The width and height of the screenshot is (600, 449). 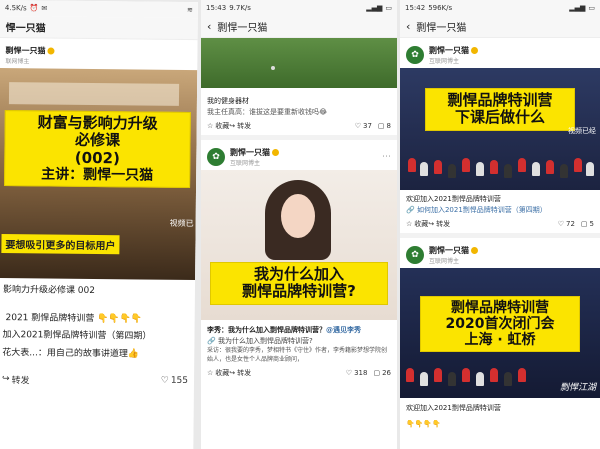 What do you see at coordinates (388, 126) in the screenshot?
I see `comment-count: 8` at bounding box center [388, 126].